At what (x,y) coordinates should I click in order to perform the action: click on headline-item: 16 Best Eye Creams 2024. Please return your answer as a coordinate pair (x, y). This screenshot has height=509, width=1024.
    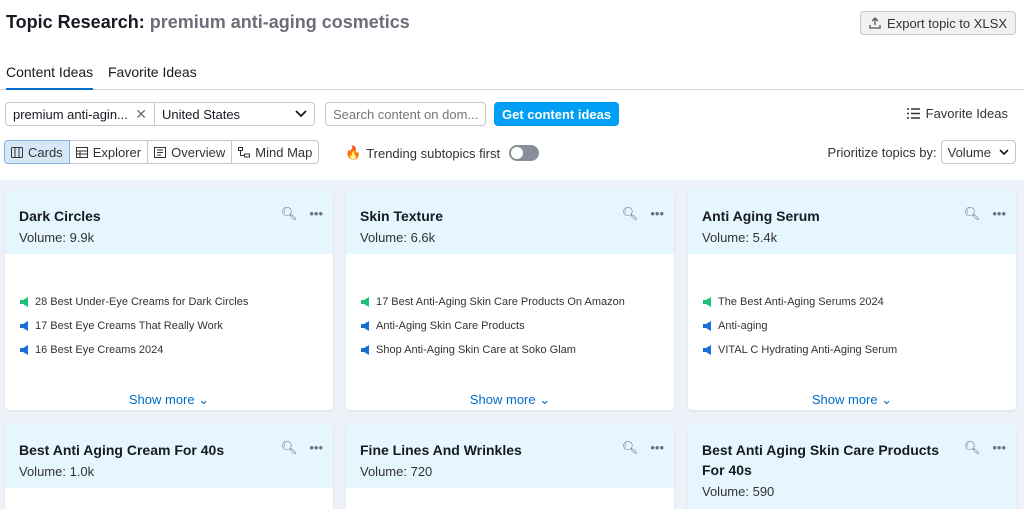
    Looking at the image, I should click on (169, 350).